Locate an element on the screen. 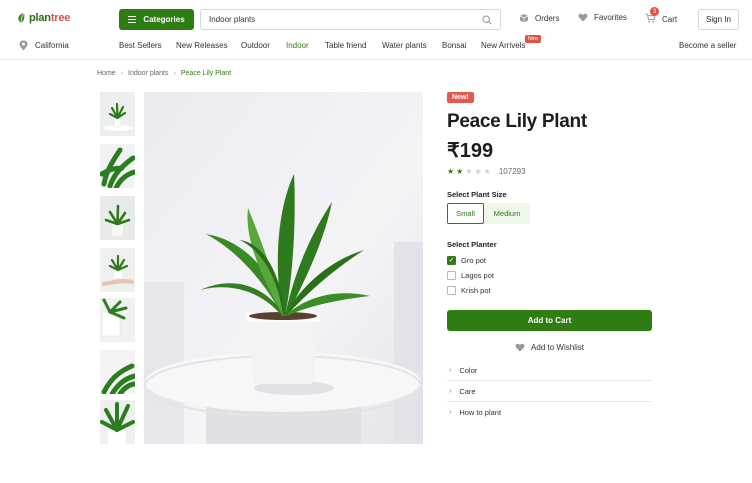  new-arrivals-badge: New is located at coordinates (533, 39).